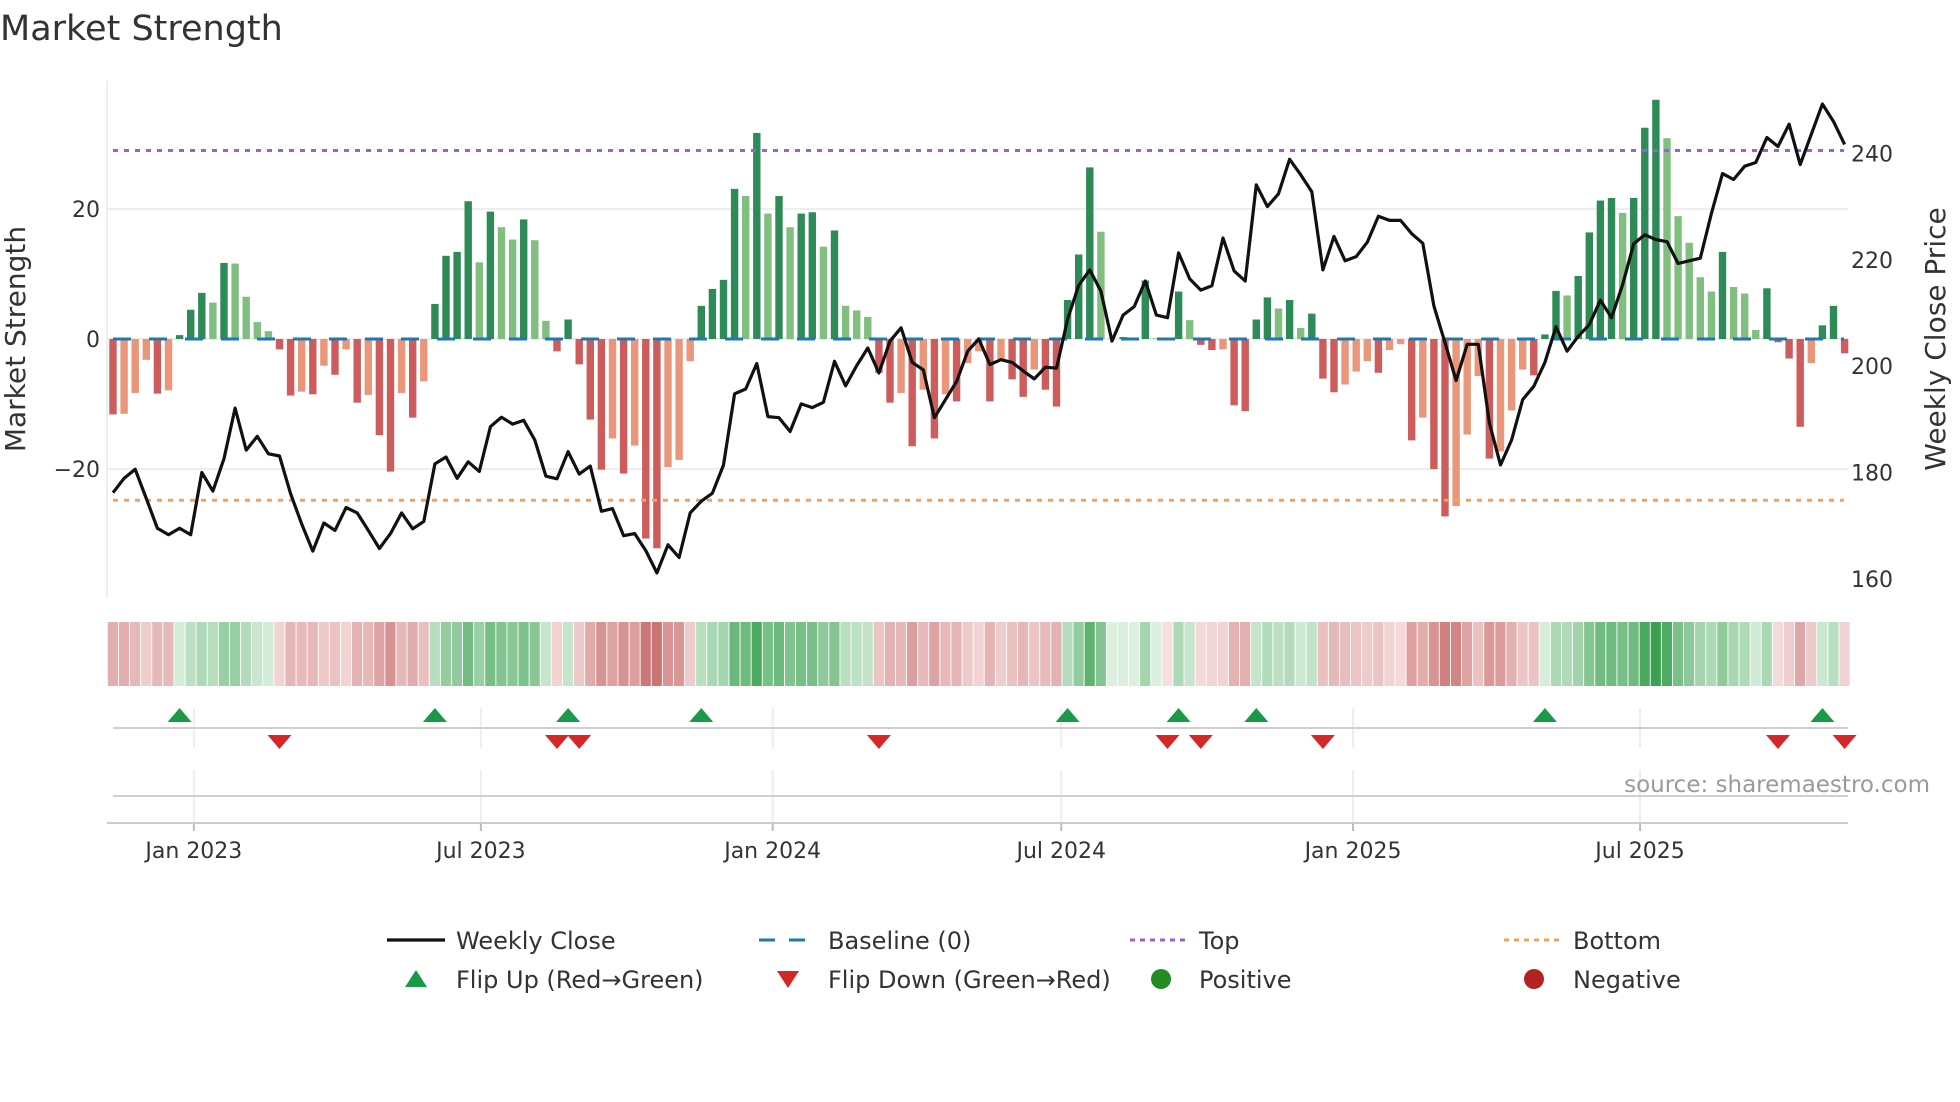 The image size is (1960, 1102). Describe the element at coordinates (1617, 941) in the screenshot. I see `legend-label: Bottom` at that location.